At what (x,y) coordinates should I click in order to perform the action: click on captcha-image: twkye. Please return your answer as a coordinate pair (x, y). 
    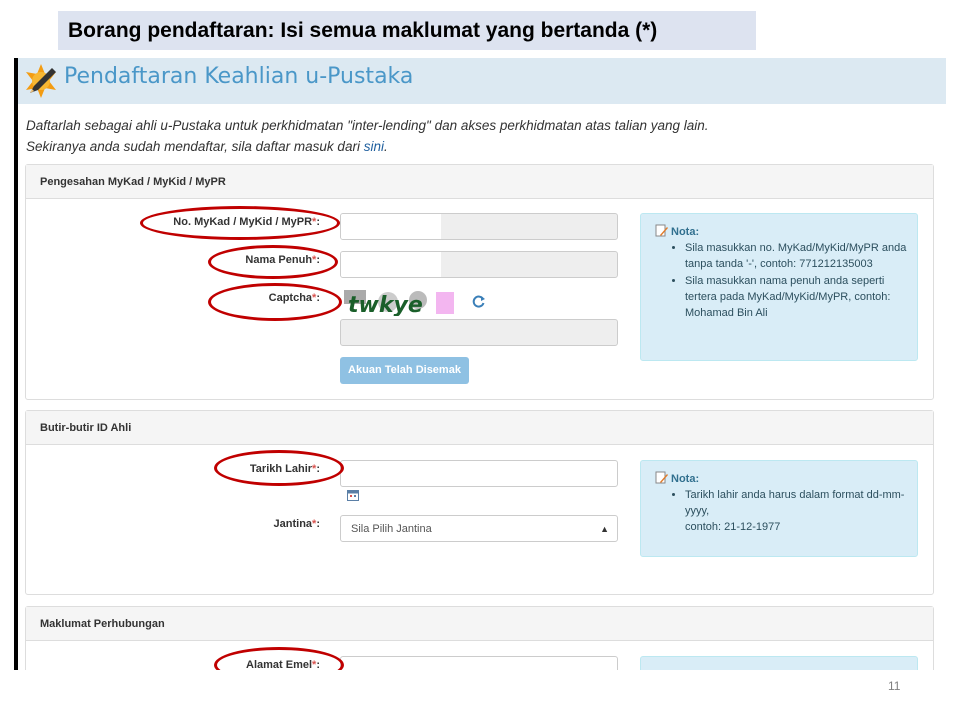
    Looking at the image, I should click on (400, 303).